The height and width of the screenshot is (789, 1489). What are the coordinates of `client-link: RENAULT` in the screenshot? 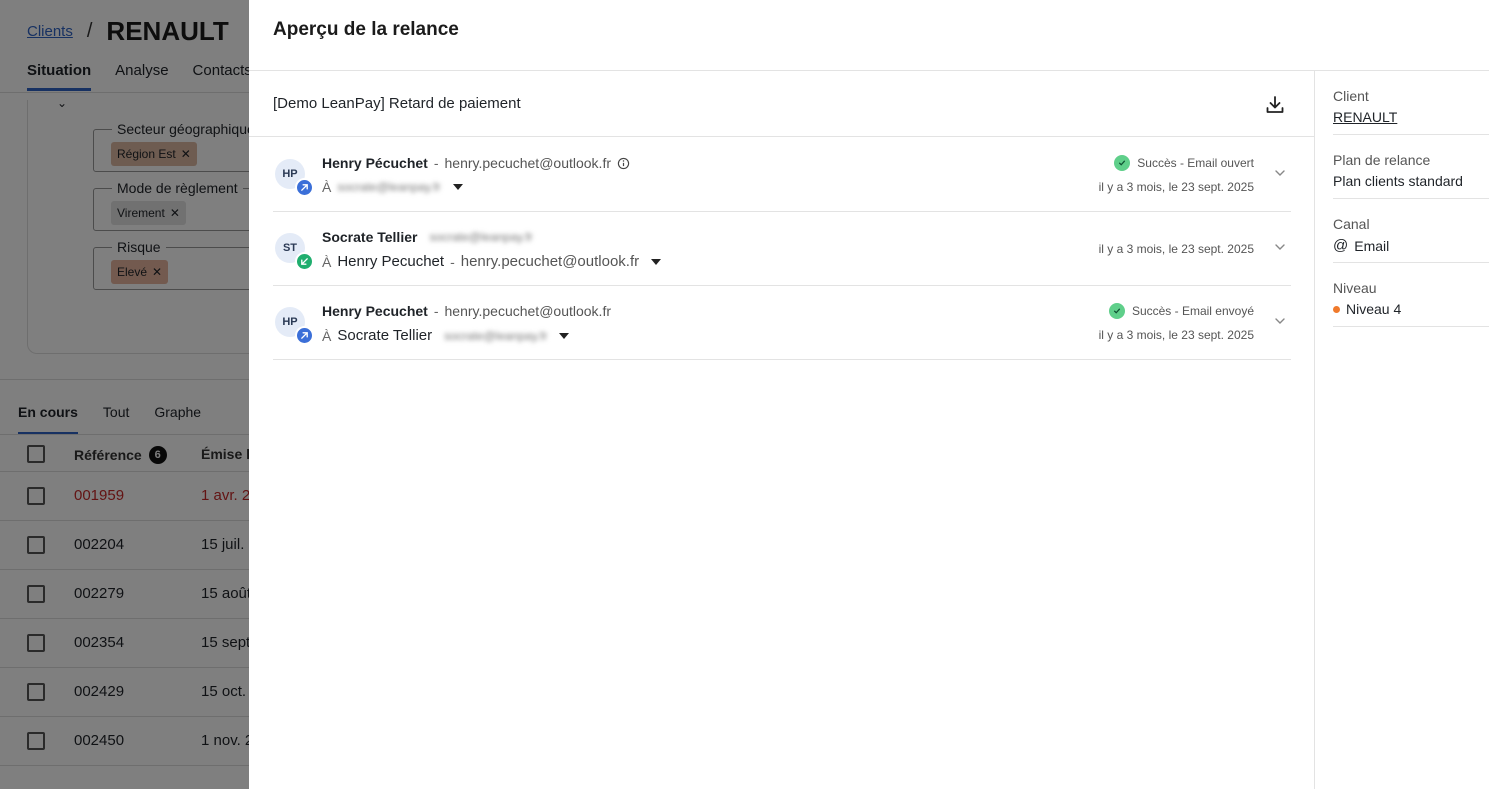 It's located at (1411, 117).